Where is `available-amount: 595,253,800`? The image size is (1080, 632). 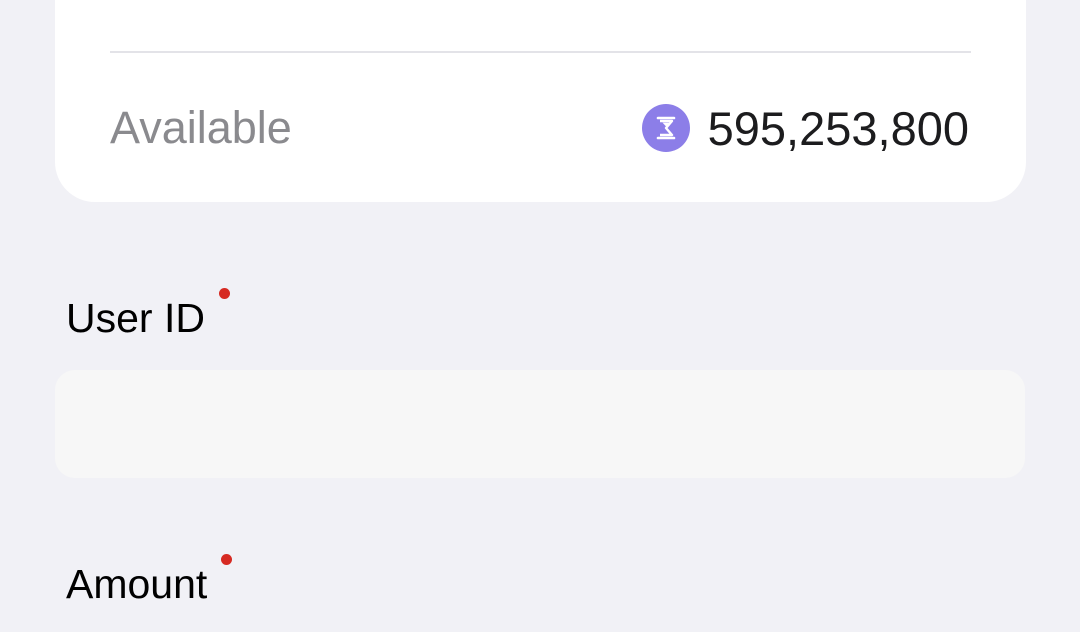
available-amount: 595,253,800 is located at coordinates (838, 128).